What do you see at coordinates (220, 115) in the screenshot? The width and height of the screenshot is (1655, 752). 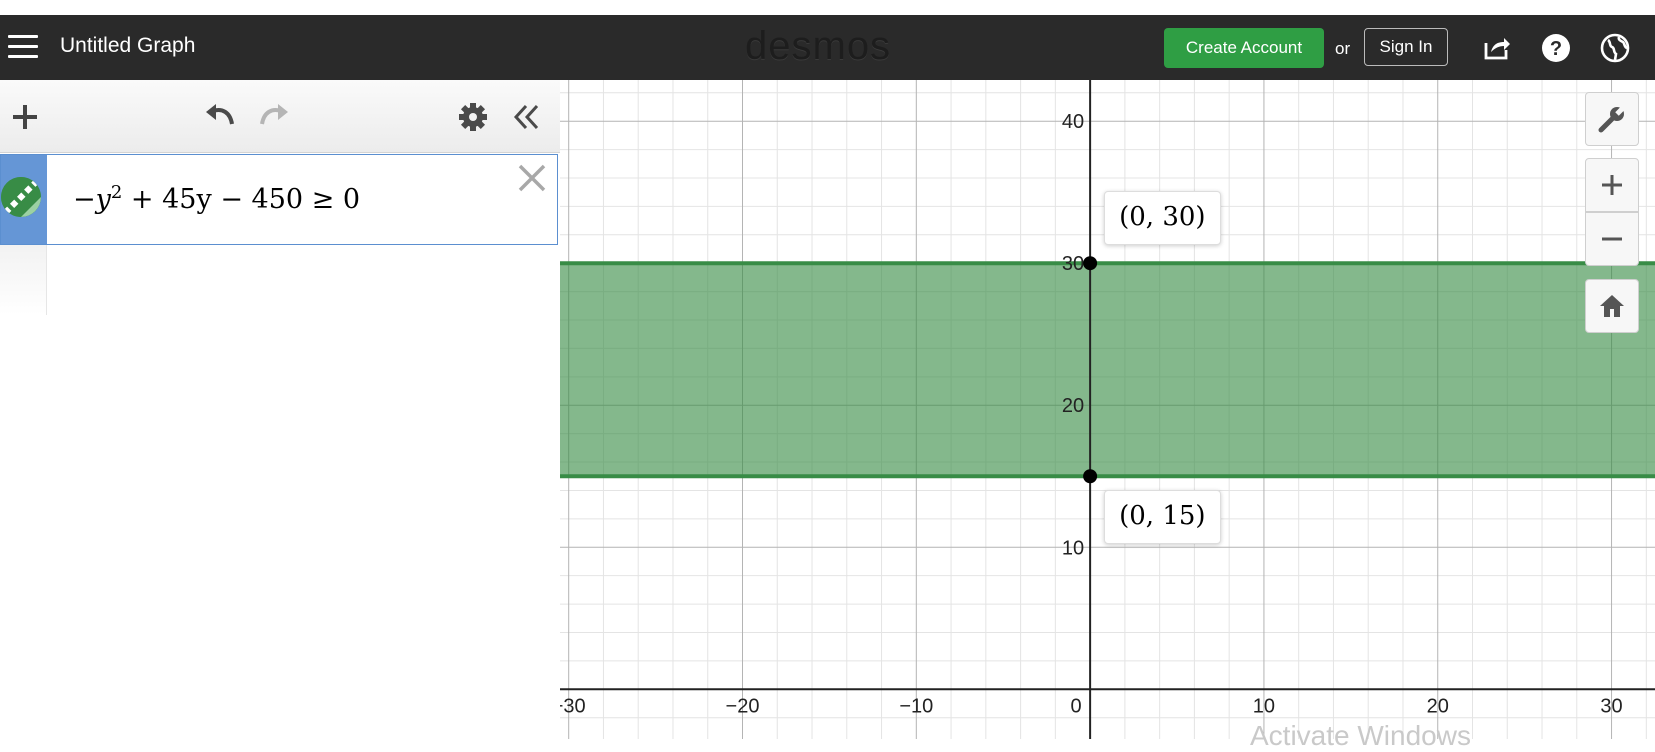 I see `undo-icon` at bounding box center [220, 115].